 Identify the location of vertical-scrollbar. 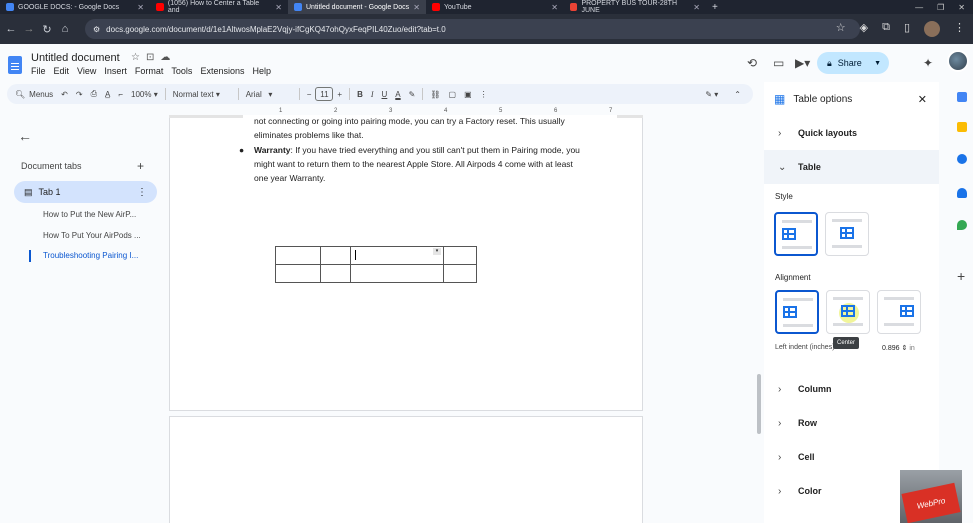
(759, 404).